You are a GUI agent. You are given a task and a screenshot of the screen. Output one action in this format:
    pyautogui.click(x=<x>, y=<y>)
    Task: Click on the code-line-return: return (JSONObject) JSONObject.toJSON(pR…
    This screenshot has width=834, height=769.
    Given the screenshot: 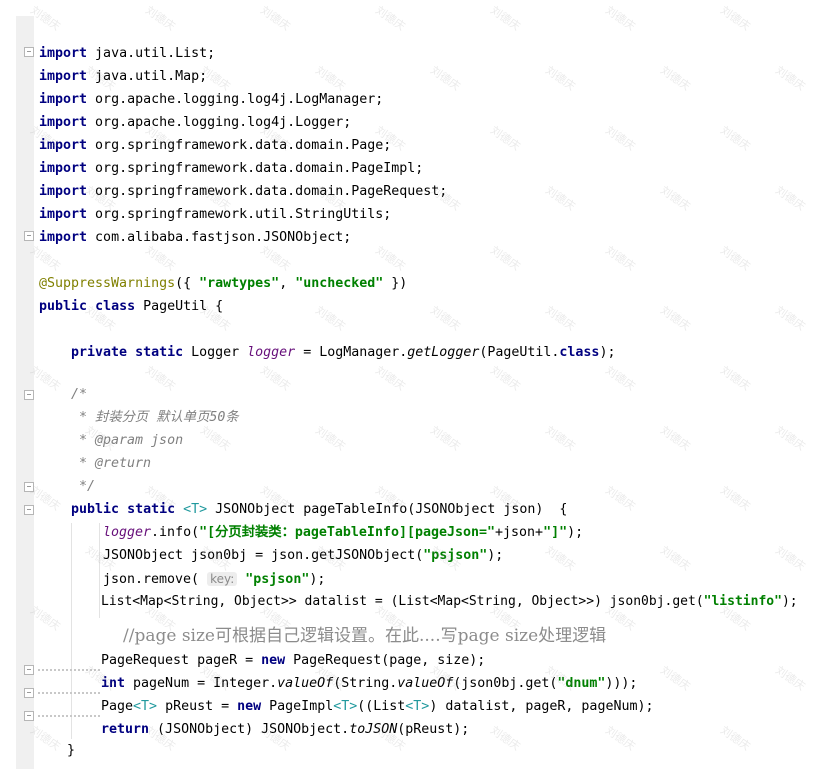 What is the action you would take?
    pyautogui.click(x=285, y=730)
    